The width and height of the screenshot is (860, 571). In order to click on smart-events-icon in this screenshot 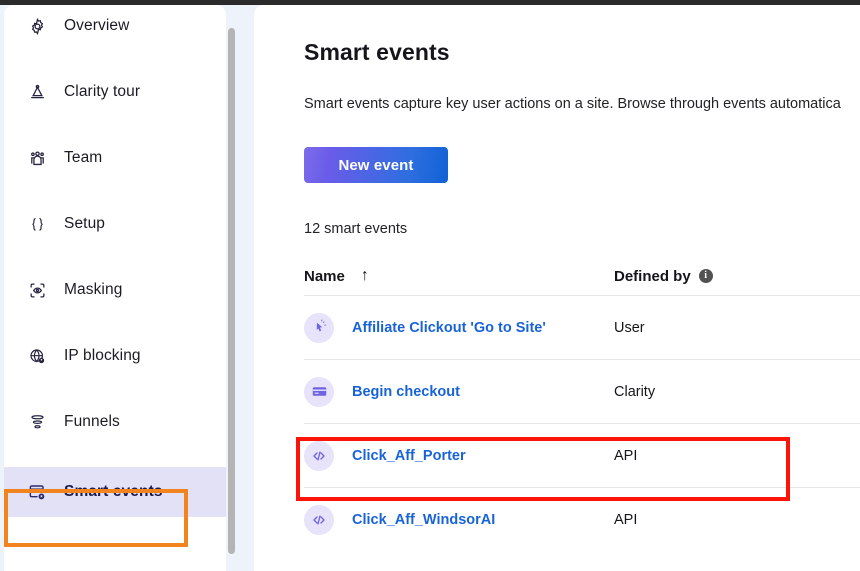, I will do `click(37, 492)`.